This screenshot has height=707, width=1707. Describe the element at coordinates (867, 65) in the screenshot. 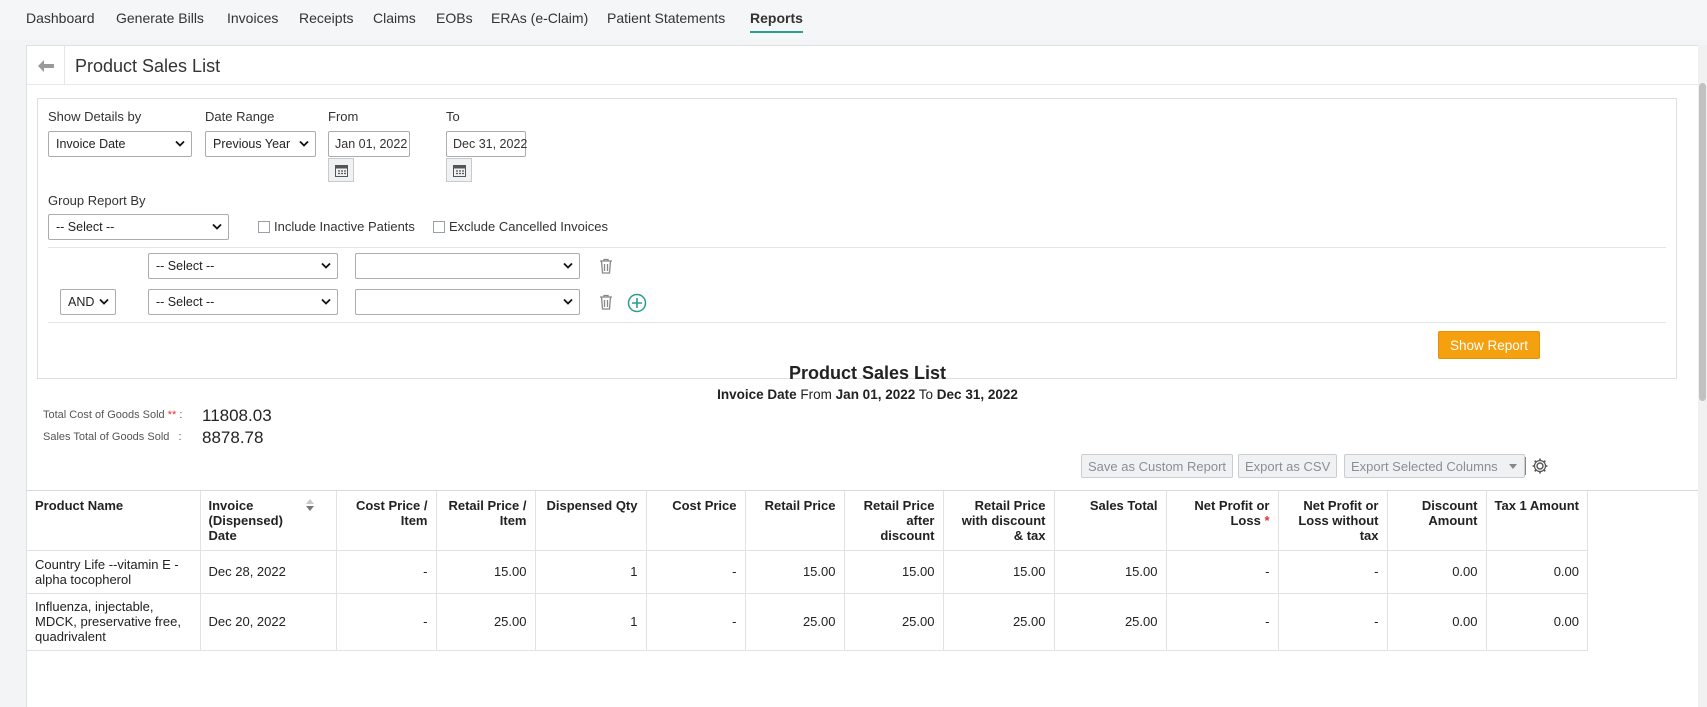

I see `title-bar: Product Sales List` at that location.